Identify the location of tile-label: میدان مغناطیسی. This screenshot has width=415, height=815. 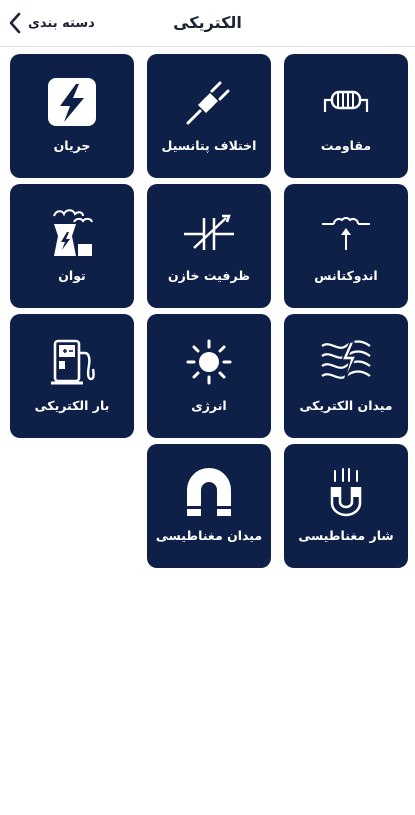
(209, 535).